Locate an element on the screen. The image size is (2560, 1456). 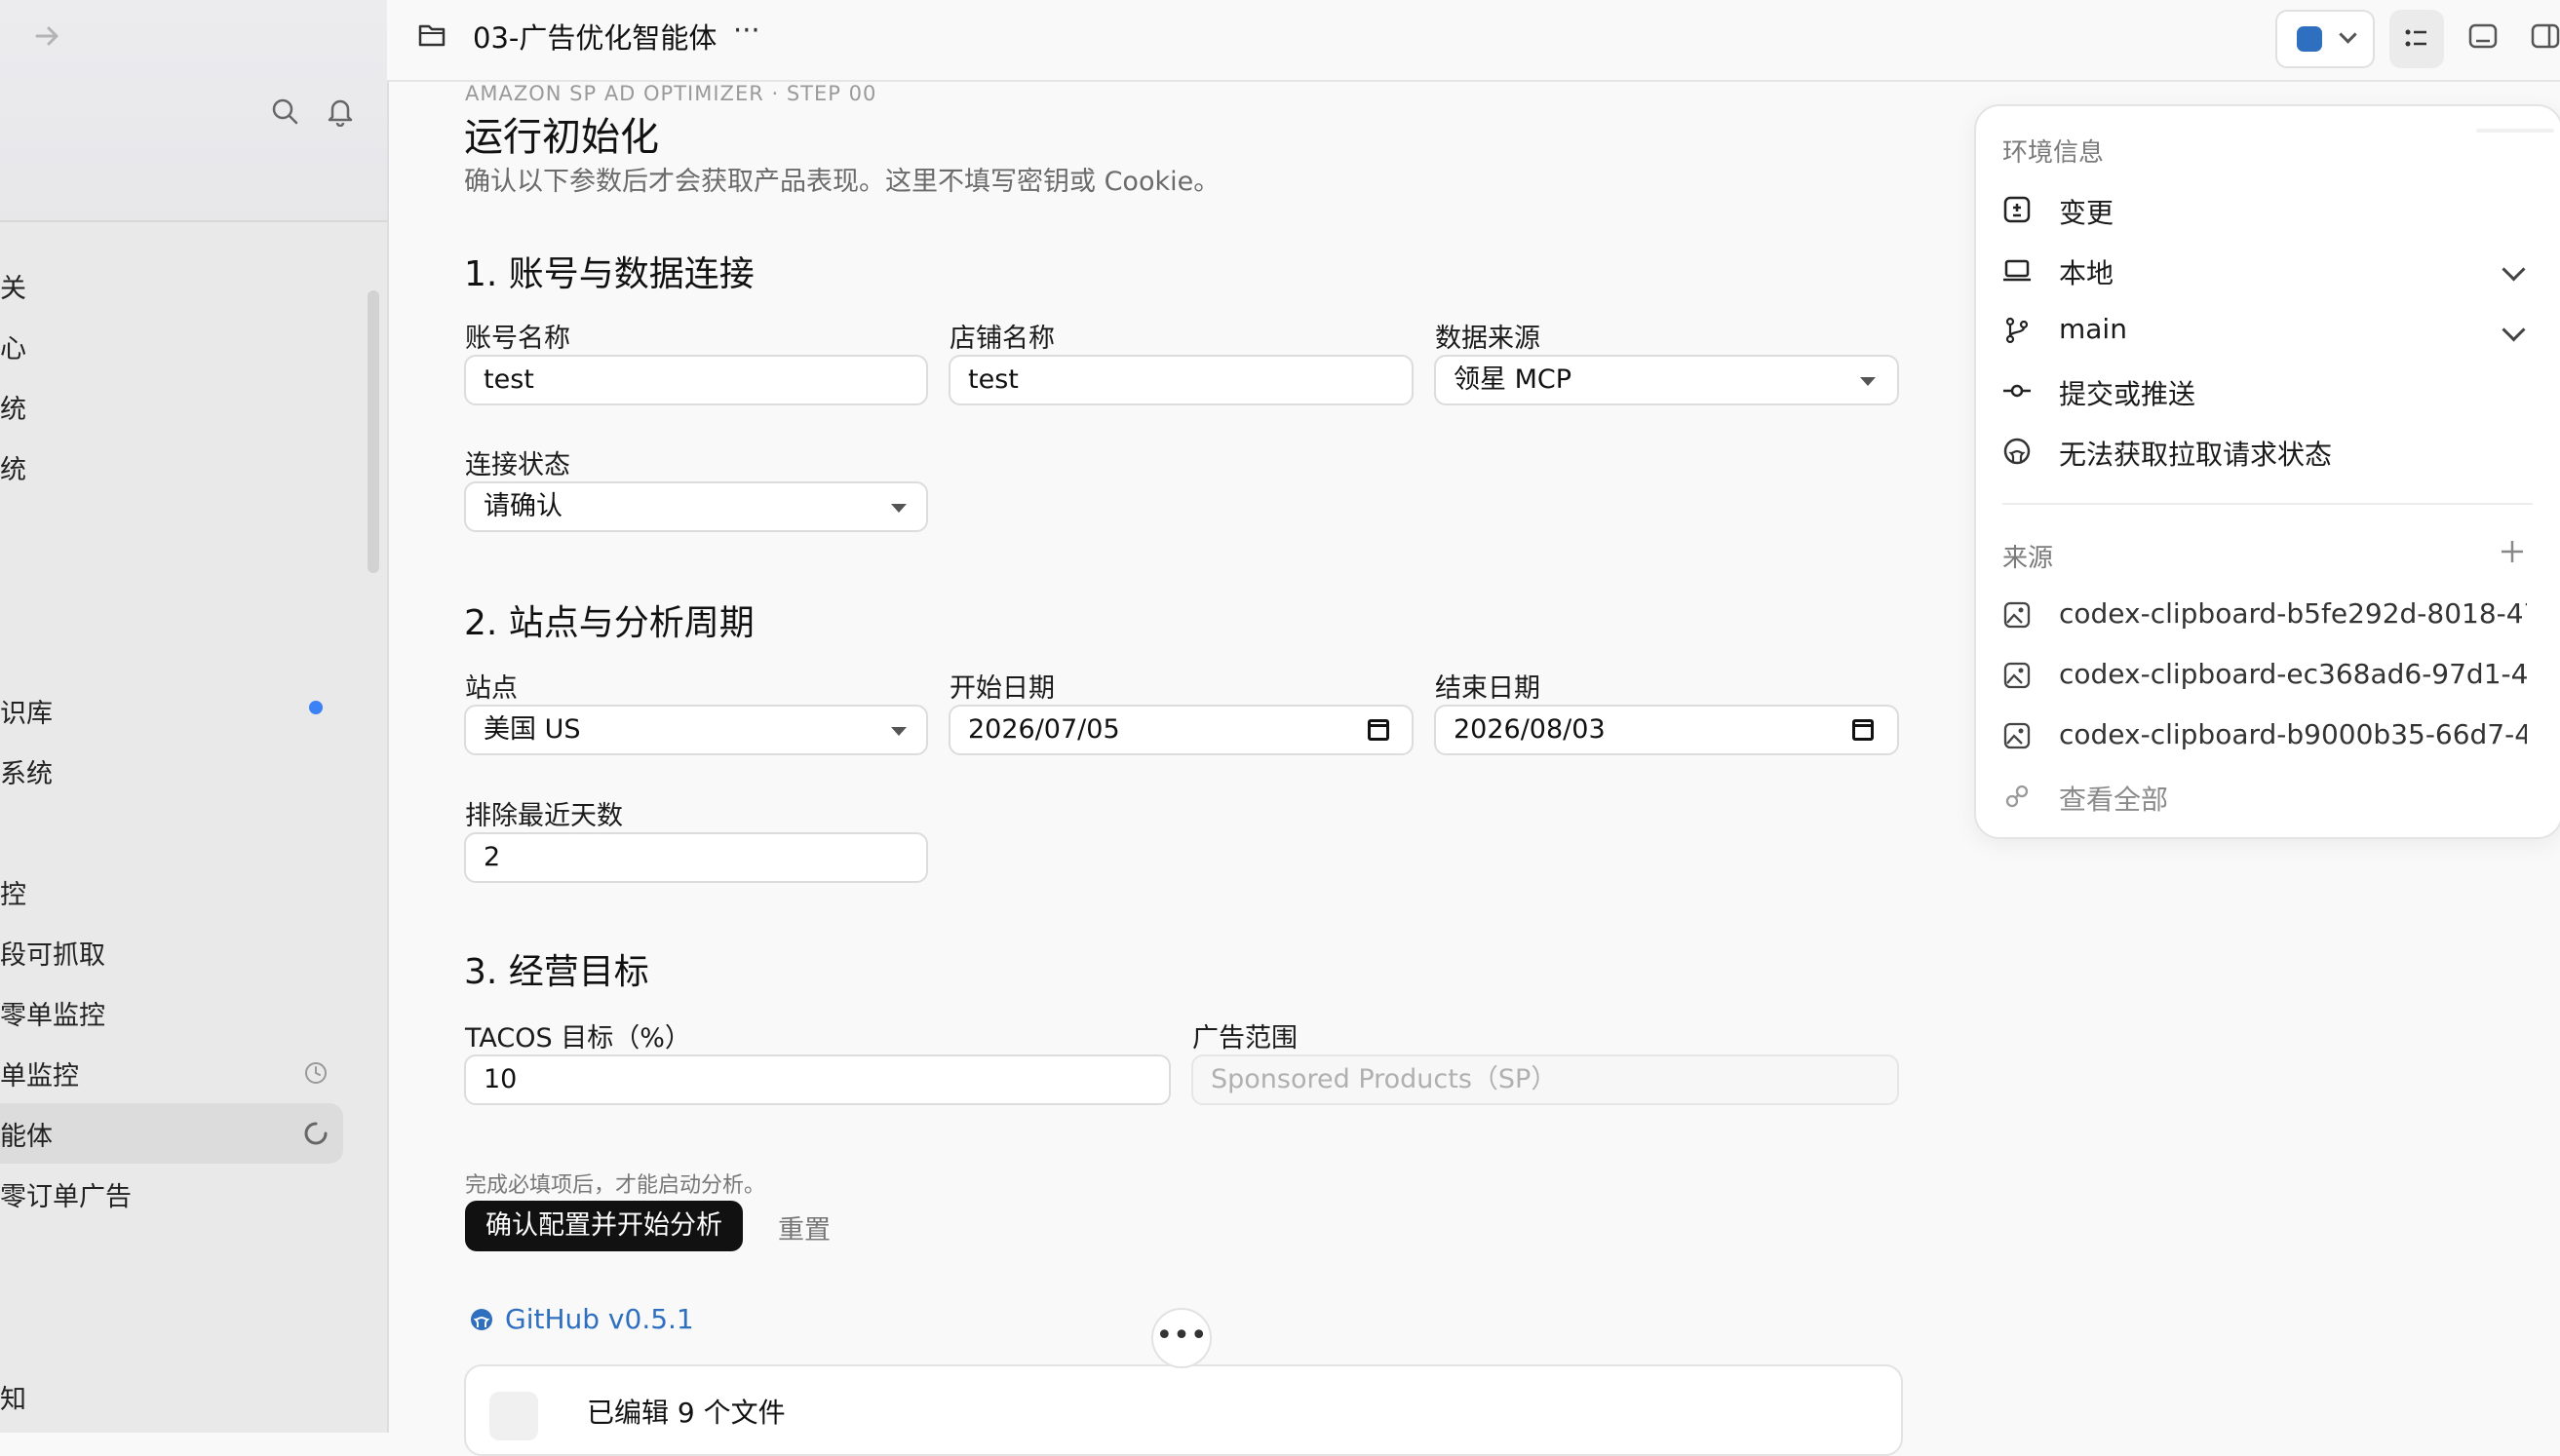
status-caret-icon is located at coordinates (899, 508).